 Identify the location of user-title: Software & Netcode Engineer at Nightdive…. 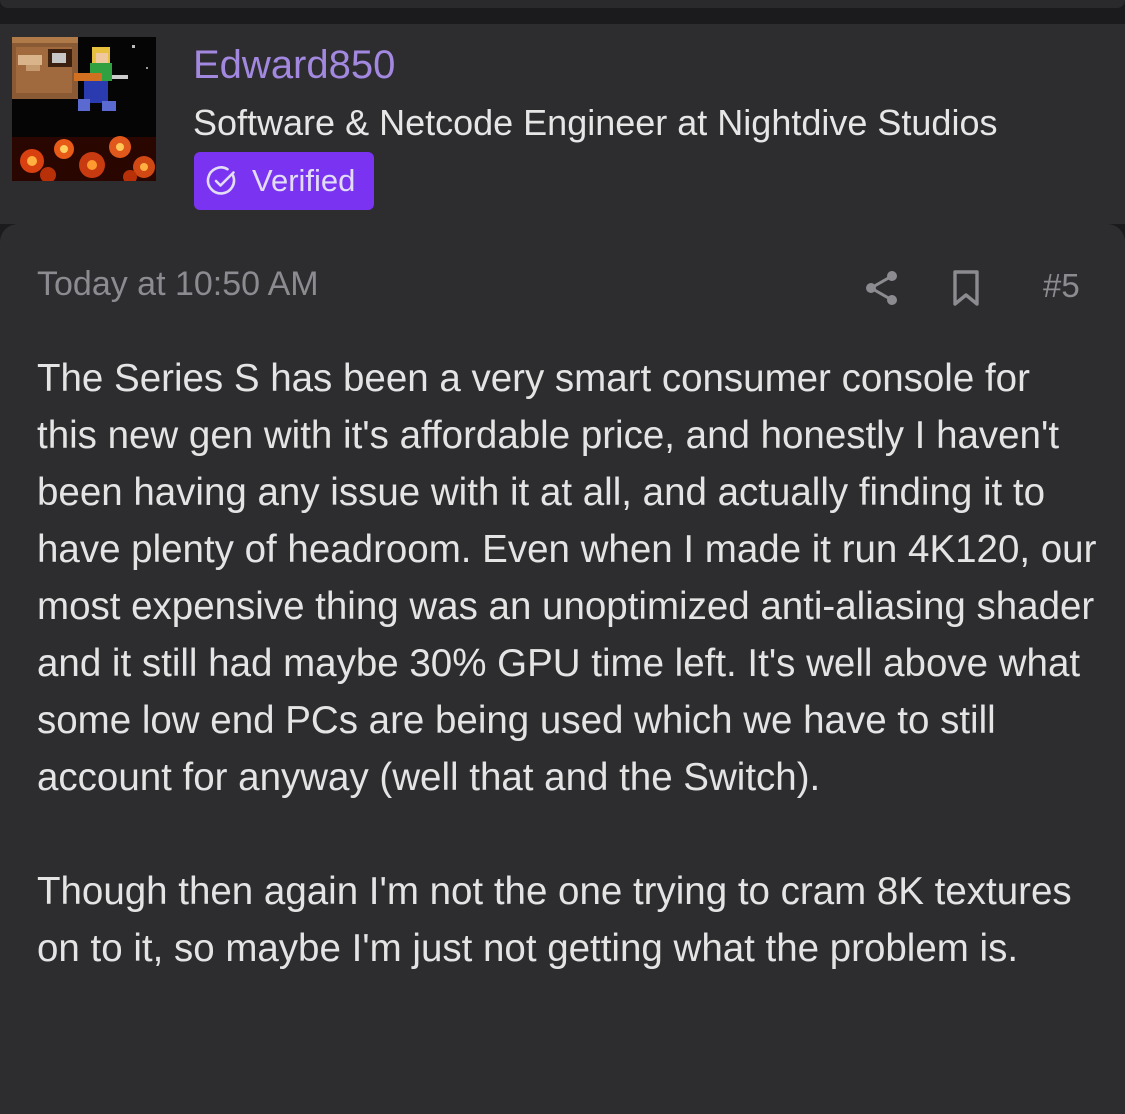
(595, 122).